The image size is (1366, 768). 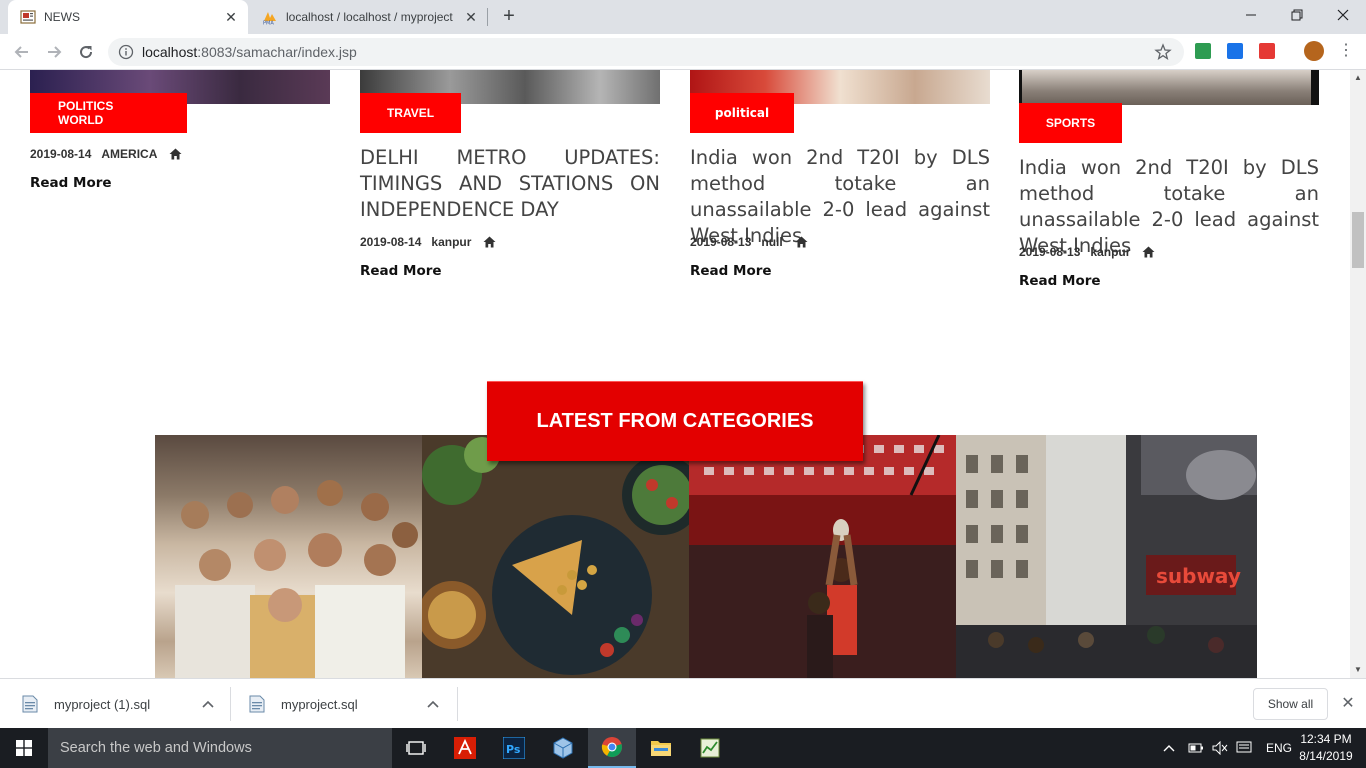 I want to click on restore-icon, so click(x=1297, y=15).